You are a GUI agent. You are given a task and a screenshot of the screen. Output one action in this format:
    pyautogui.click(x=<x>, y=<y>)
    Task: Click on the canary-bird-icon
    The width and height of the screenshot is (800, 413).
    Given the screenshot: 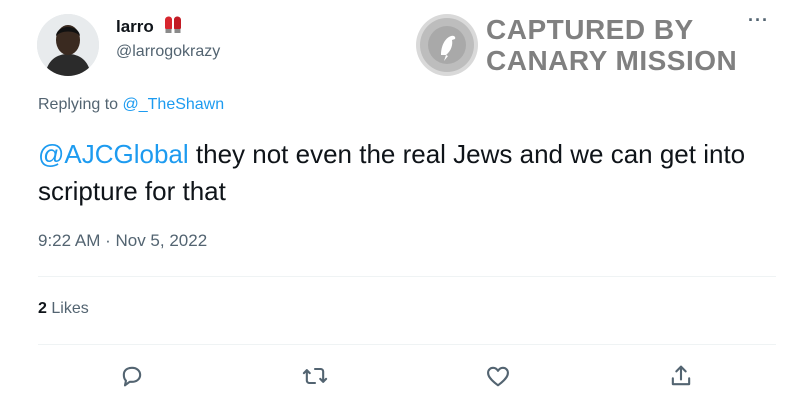 What is the action you would take?
    pyautogui.click(x=447, y=45)
    